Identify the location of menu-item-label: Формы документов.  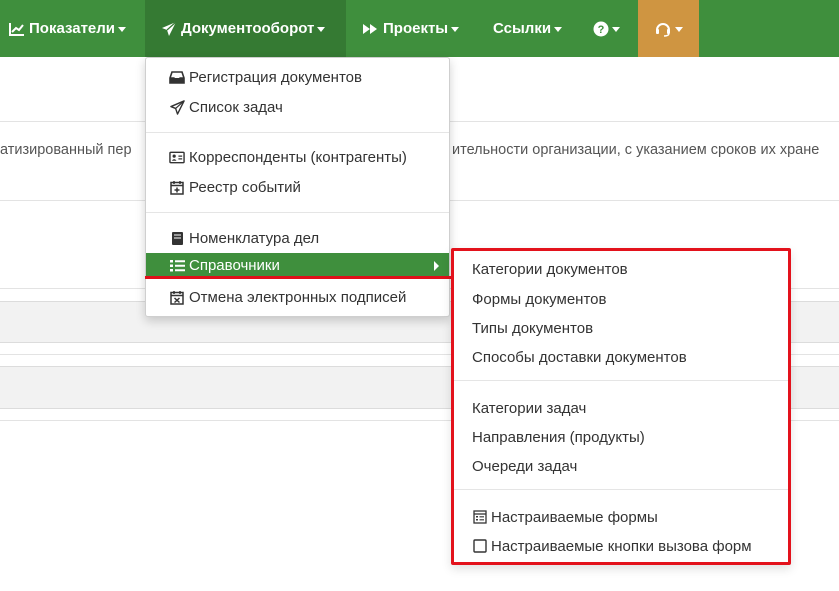
(539, 299).